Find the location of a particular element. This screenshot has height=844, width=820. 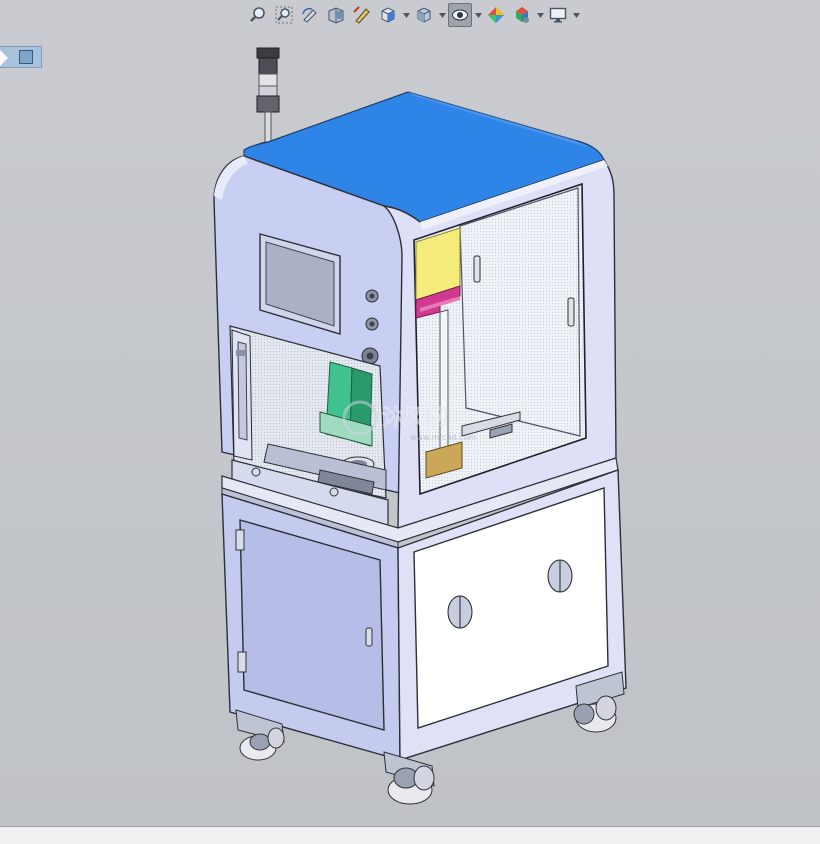

watermark-text: 沐风网 is located at coordinates (415, 418).